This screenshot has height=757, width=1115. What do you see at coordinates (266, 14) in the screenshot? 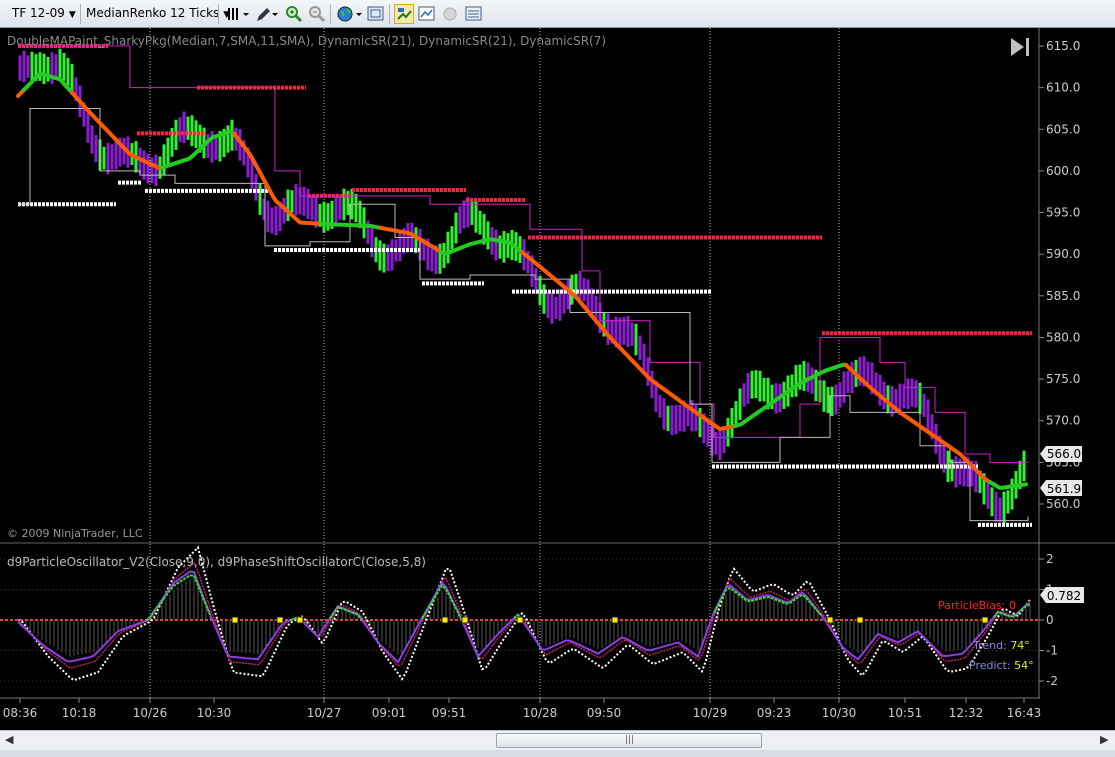
I see `draw-pencil-icon` at bounding box center [266, 14].